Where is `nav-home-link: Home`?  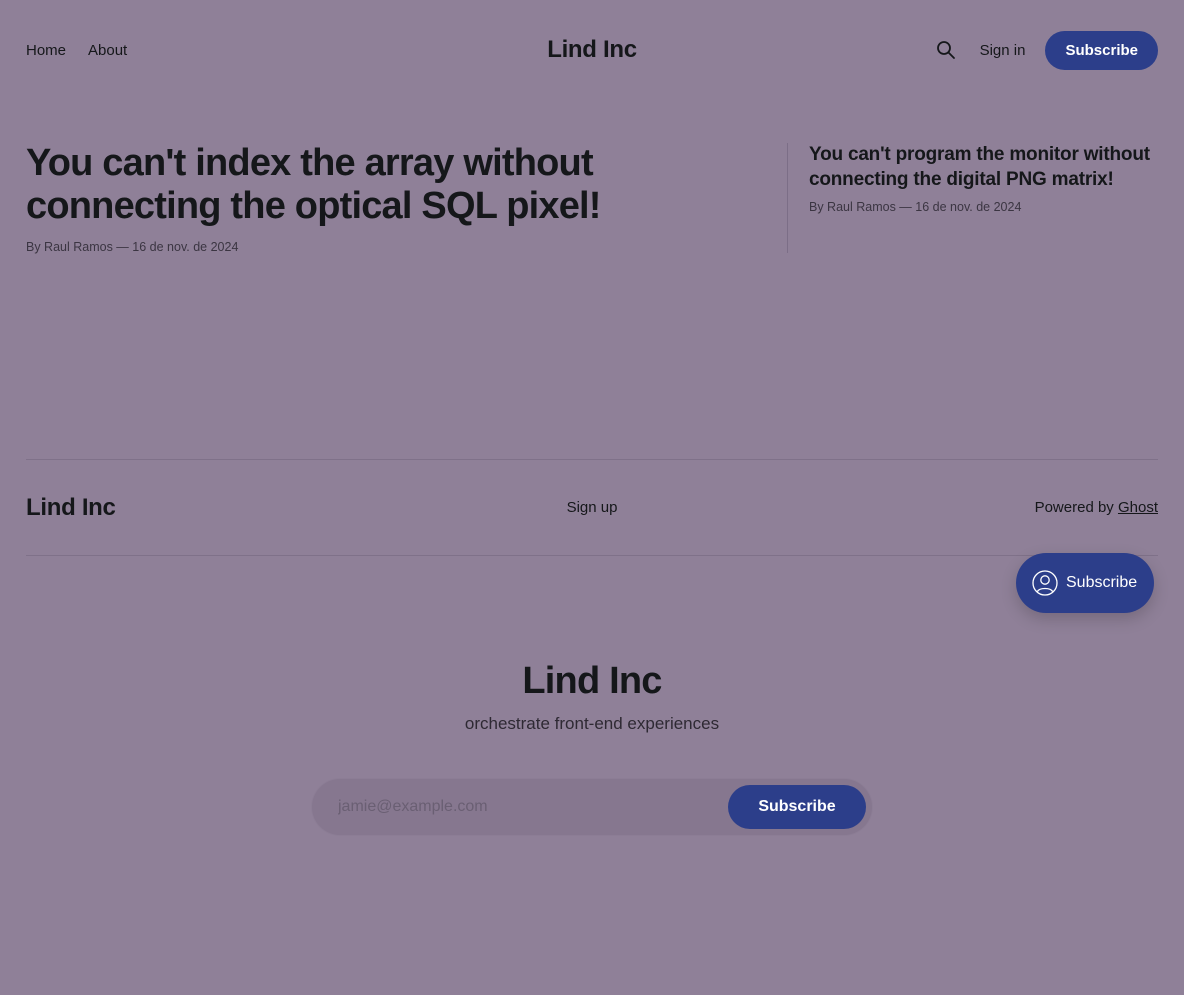
nav-home-link: Home is located at coordinates (46, 50).